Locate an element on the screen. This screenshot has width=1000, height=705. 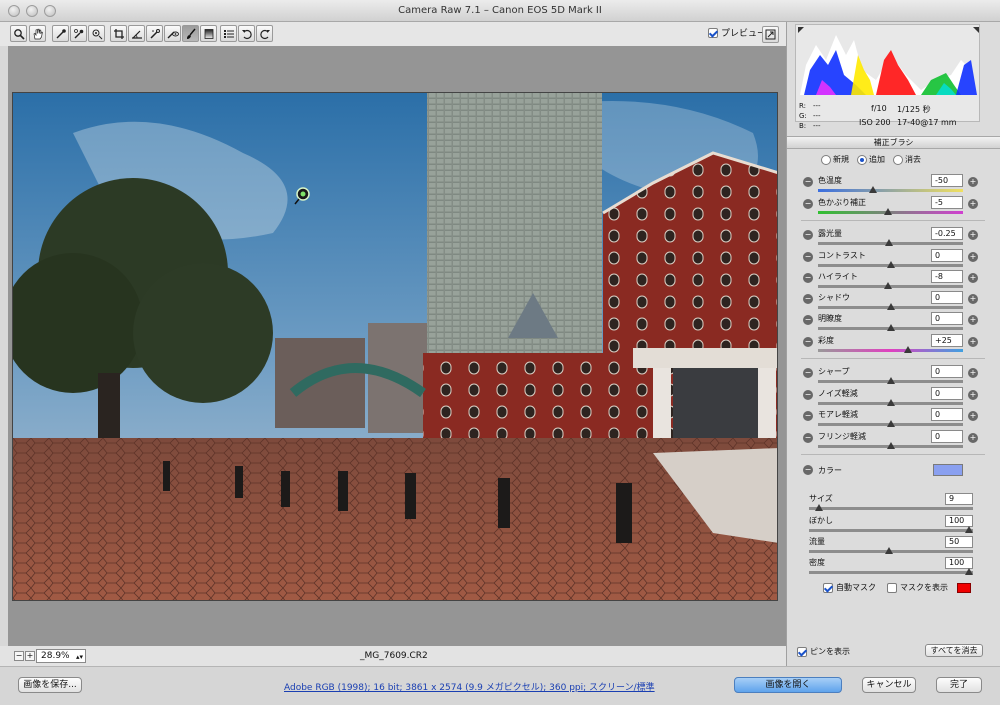
fullscreen-button is located at coordinates (770, 34).